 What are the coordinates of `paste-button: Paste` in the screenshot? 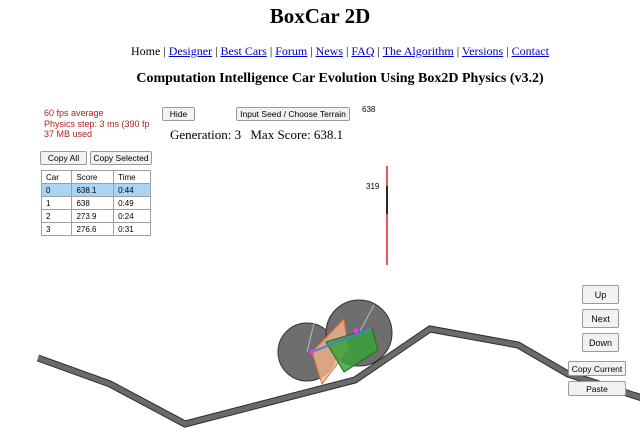 It's located at (597, 388).